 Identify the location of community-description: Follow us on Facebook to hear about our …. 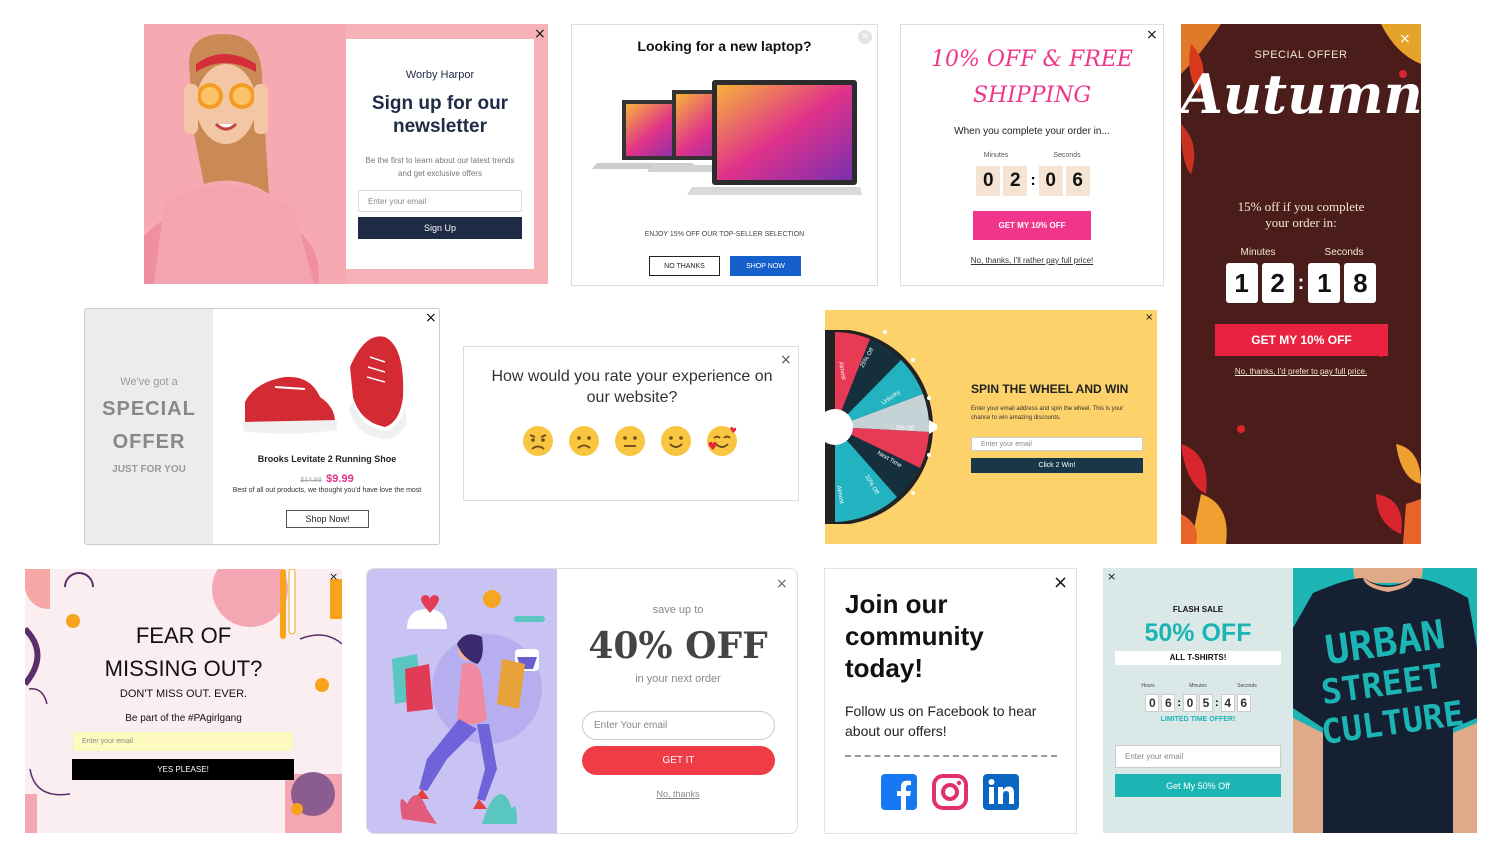
(941, 721).